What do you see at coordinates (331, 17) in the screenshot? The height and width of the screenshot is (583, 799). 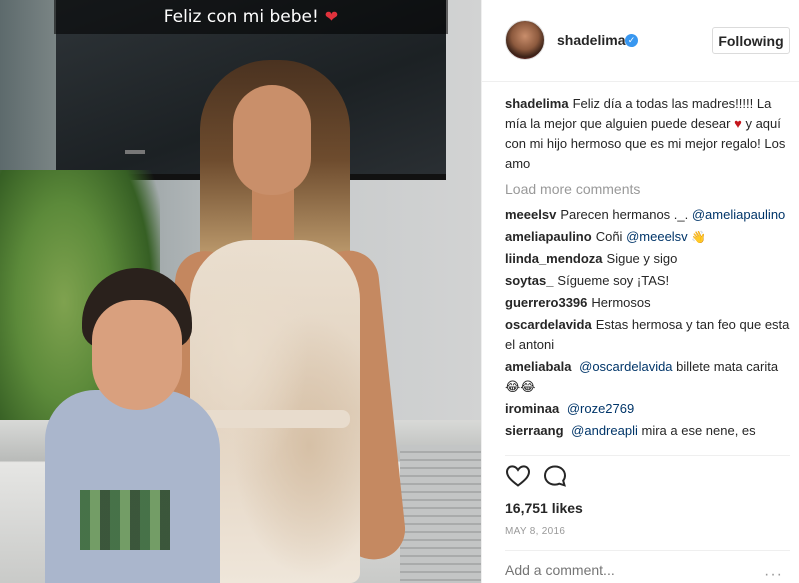 I see `heart-emoji-icon: ❤` at bounding box center [331, 17].